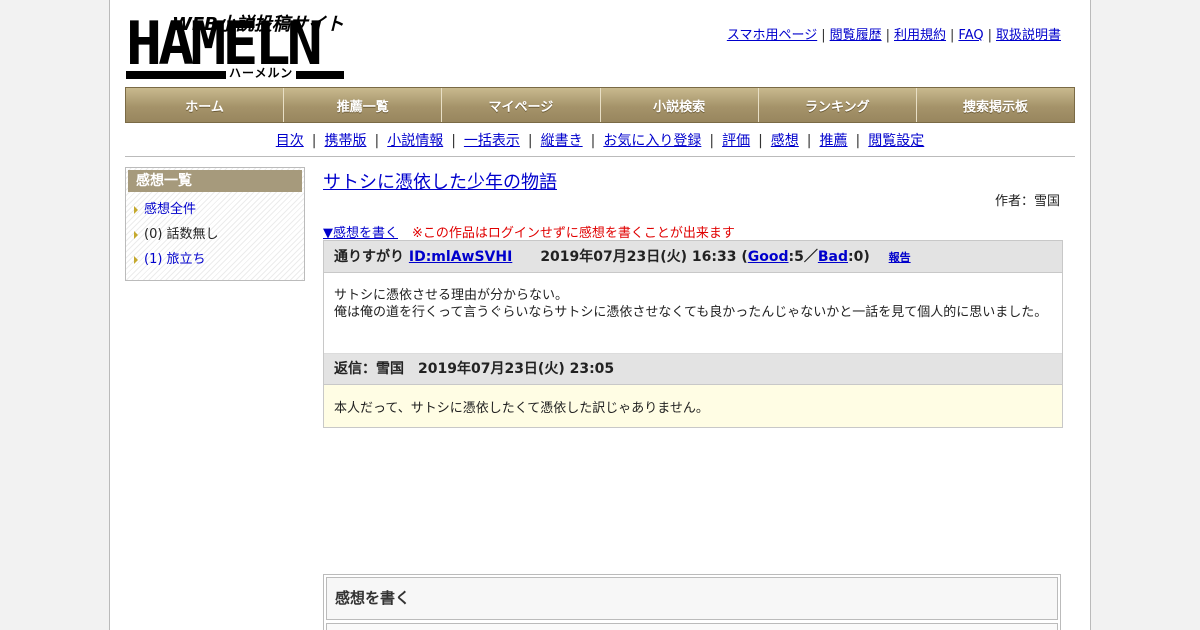 This screenshot has height=630, width=1200. I want to click on nav-ranking: ランキング, so click(837, 105).